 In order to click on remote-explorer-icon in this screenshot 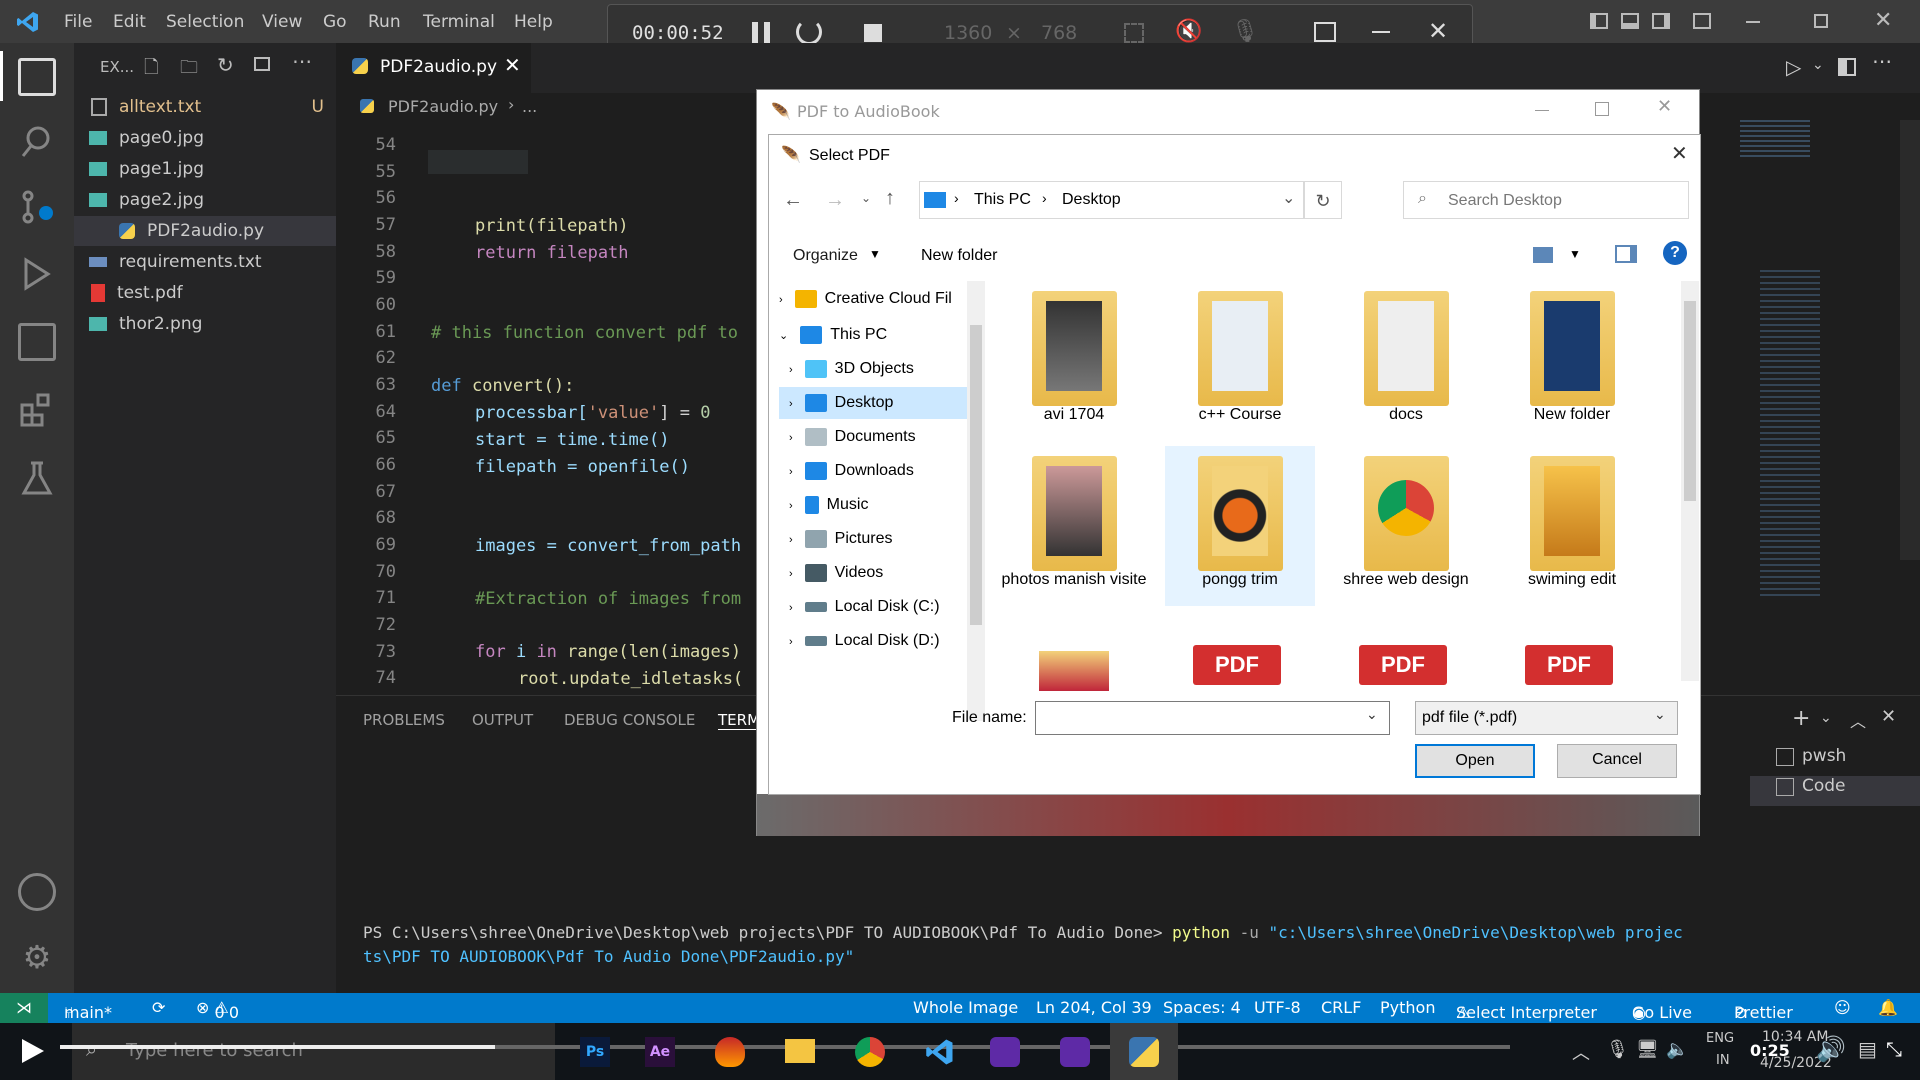, I will do `click(37, 342)`.